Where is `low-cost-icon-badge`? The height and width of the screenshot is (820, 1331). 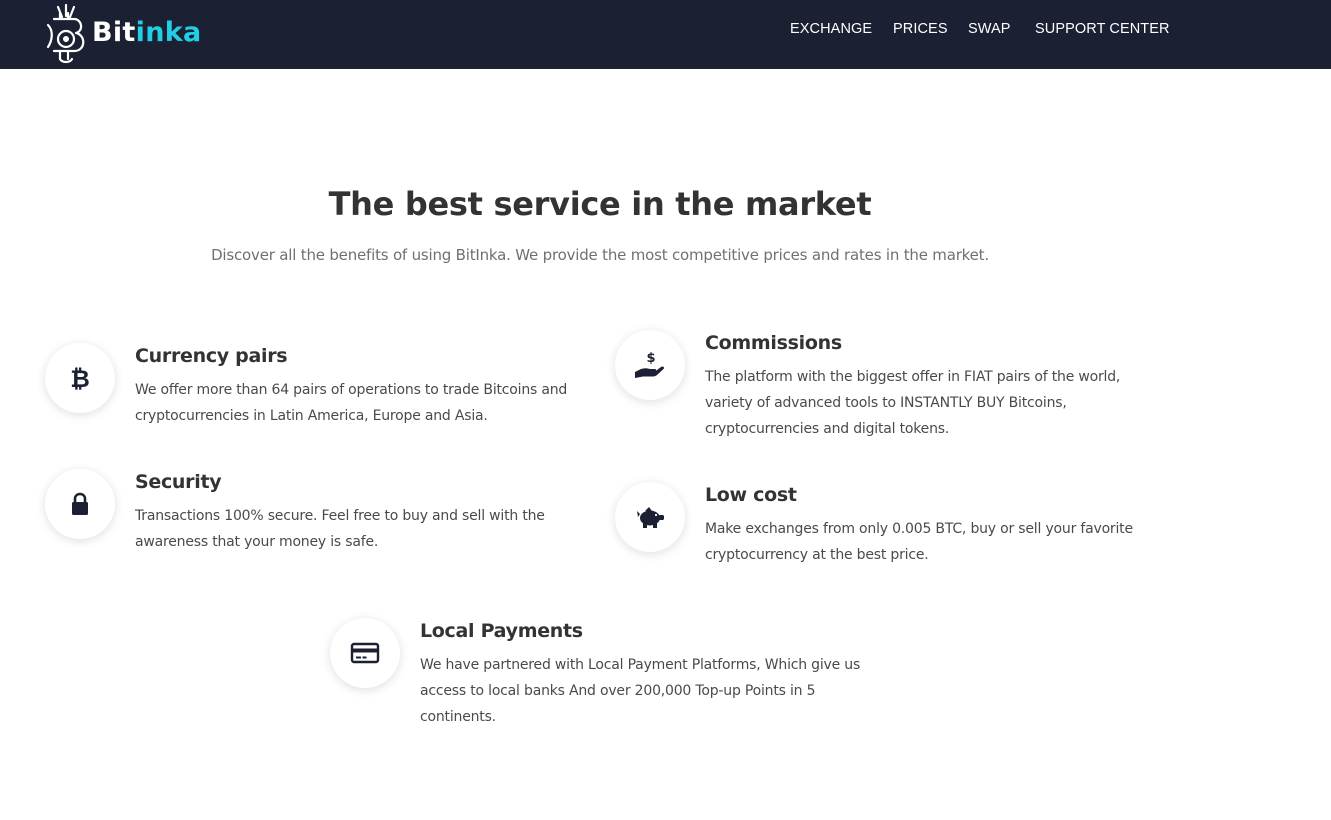
low-cost-icon-badge is located at coordinates (650, 517).